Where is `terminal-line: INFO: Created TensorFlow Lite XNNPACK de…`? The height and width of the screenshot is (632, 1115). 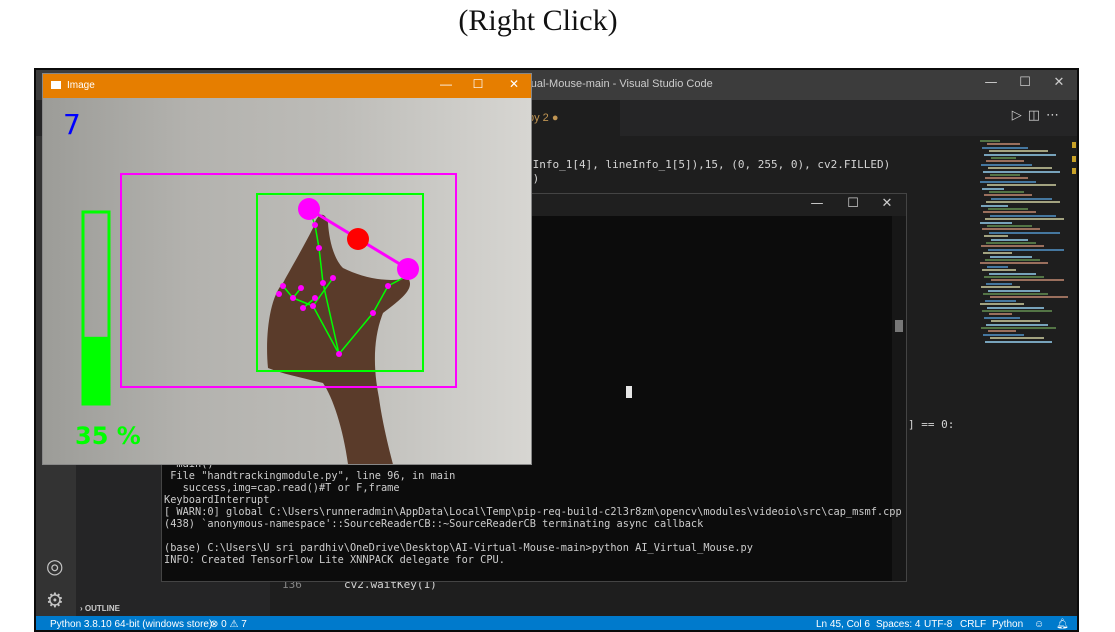 terminal-line: INFO: Created TensorFlow Lite XNNPACK de… is located at coordinates (334, 560).